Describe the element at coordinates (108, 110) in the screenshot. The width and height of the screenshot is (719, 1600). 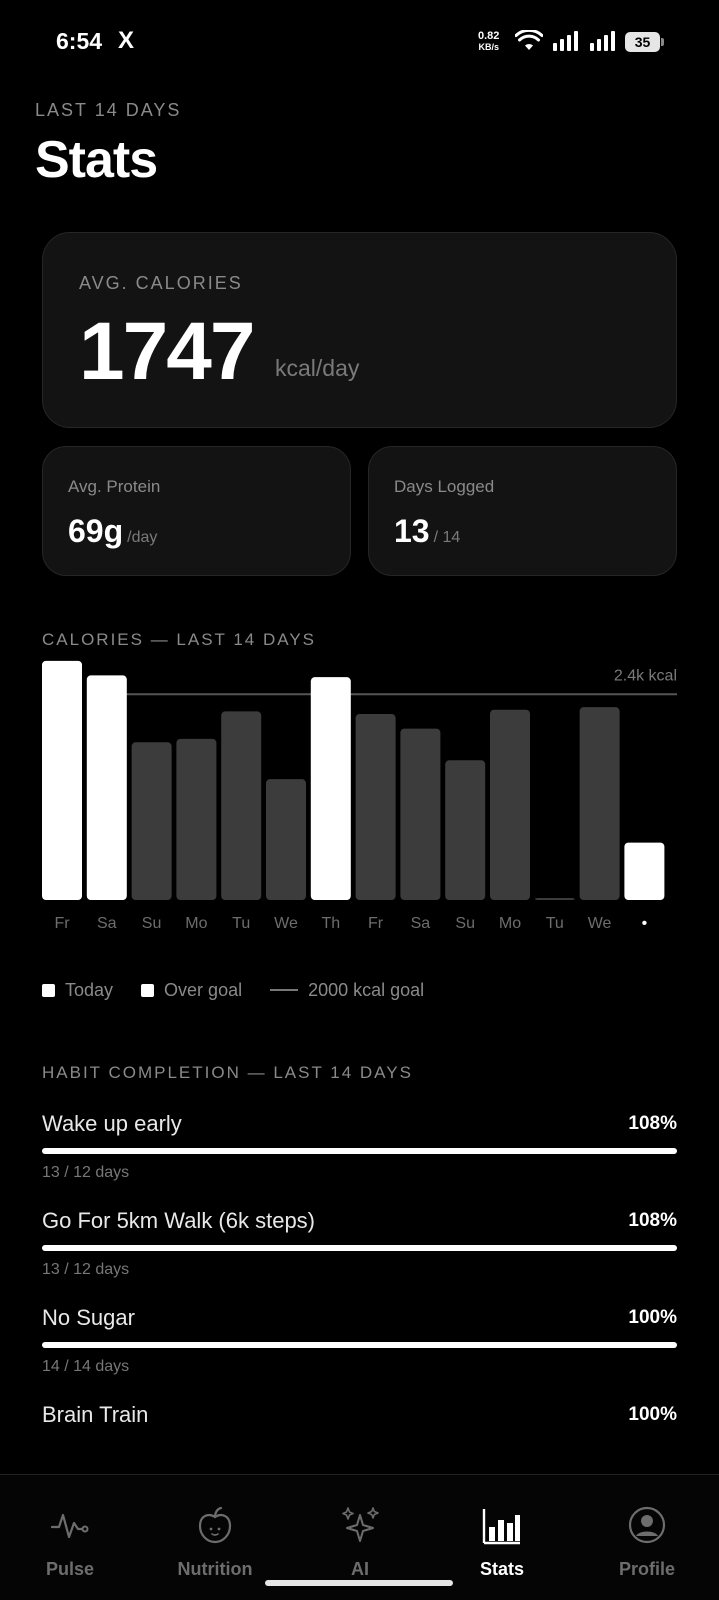
I see `page-eyebrow: LAST 14 DAYS` at that location.